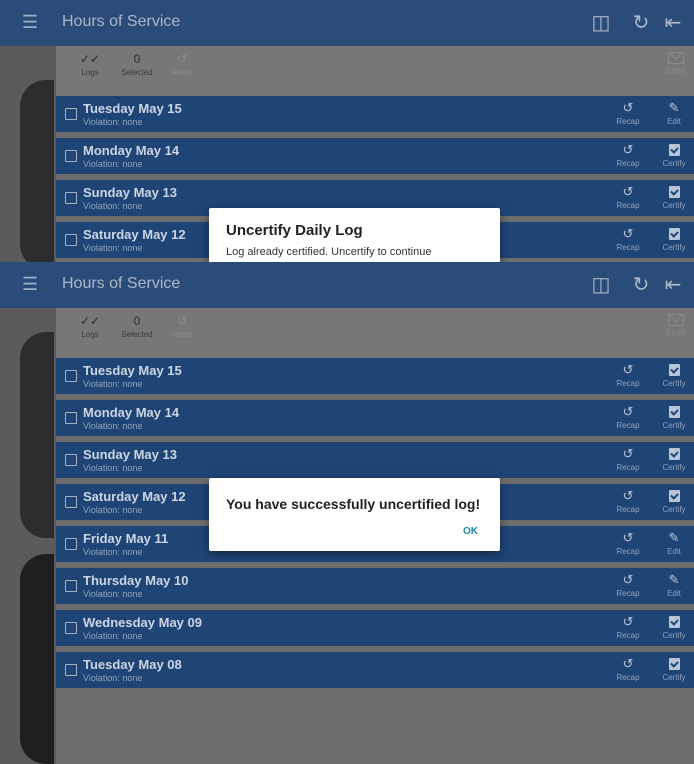 The image size is (694, 764). What do you see at coordinates (375, 333) in the screenshot?
I see `logs-toolbar: ✓✓ Logs 0 Selected ↺ Reset Email` at bounding box center [375, 333].